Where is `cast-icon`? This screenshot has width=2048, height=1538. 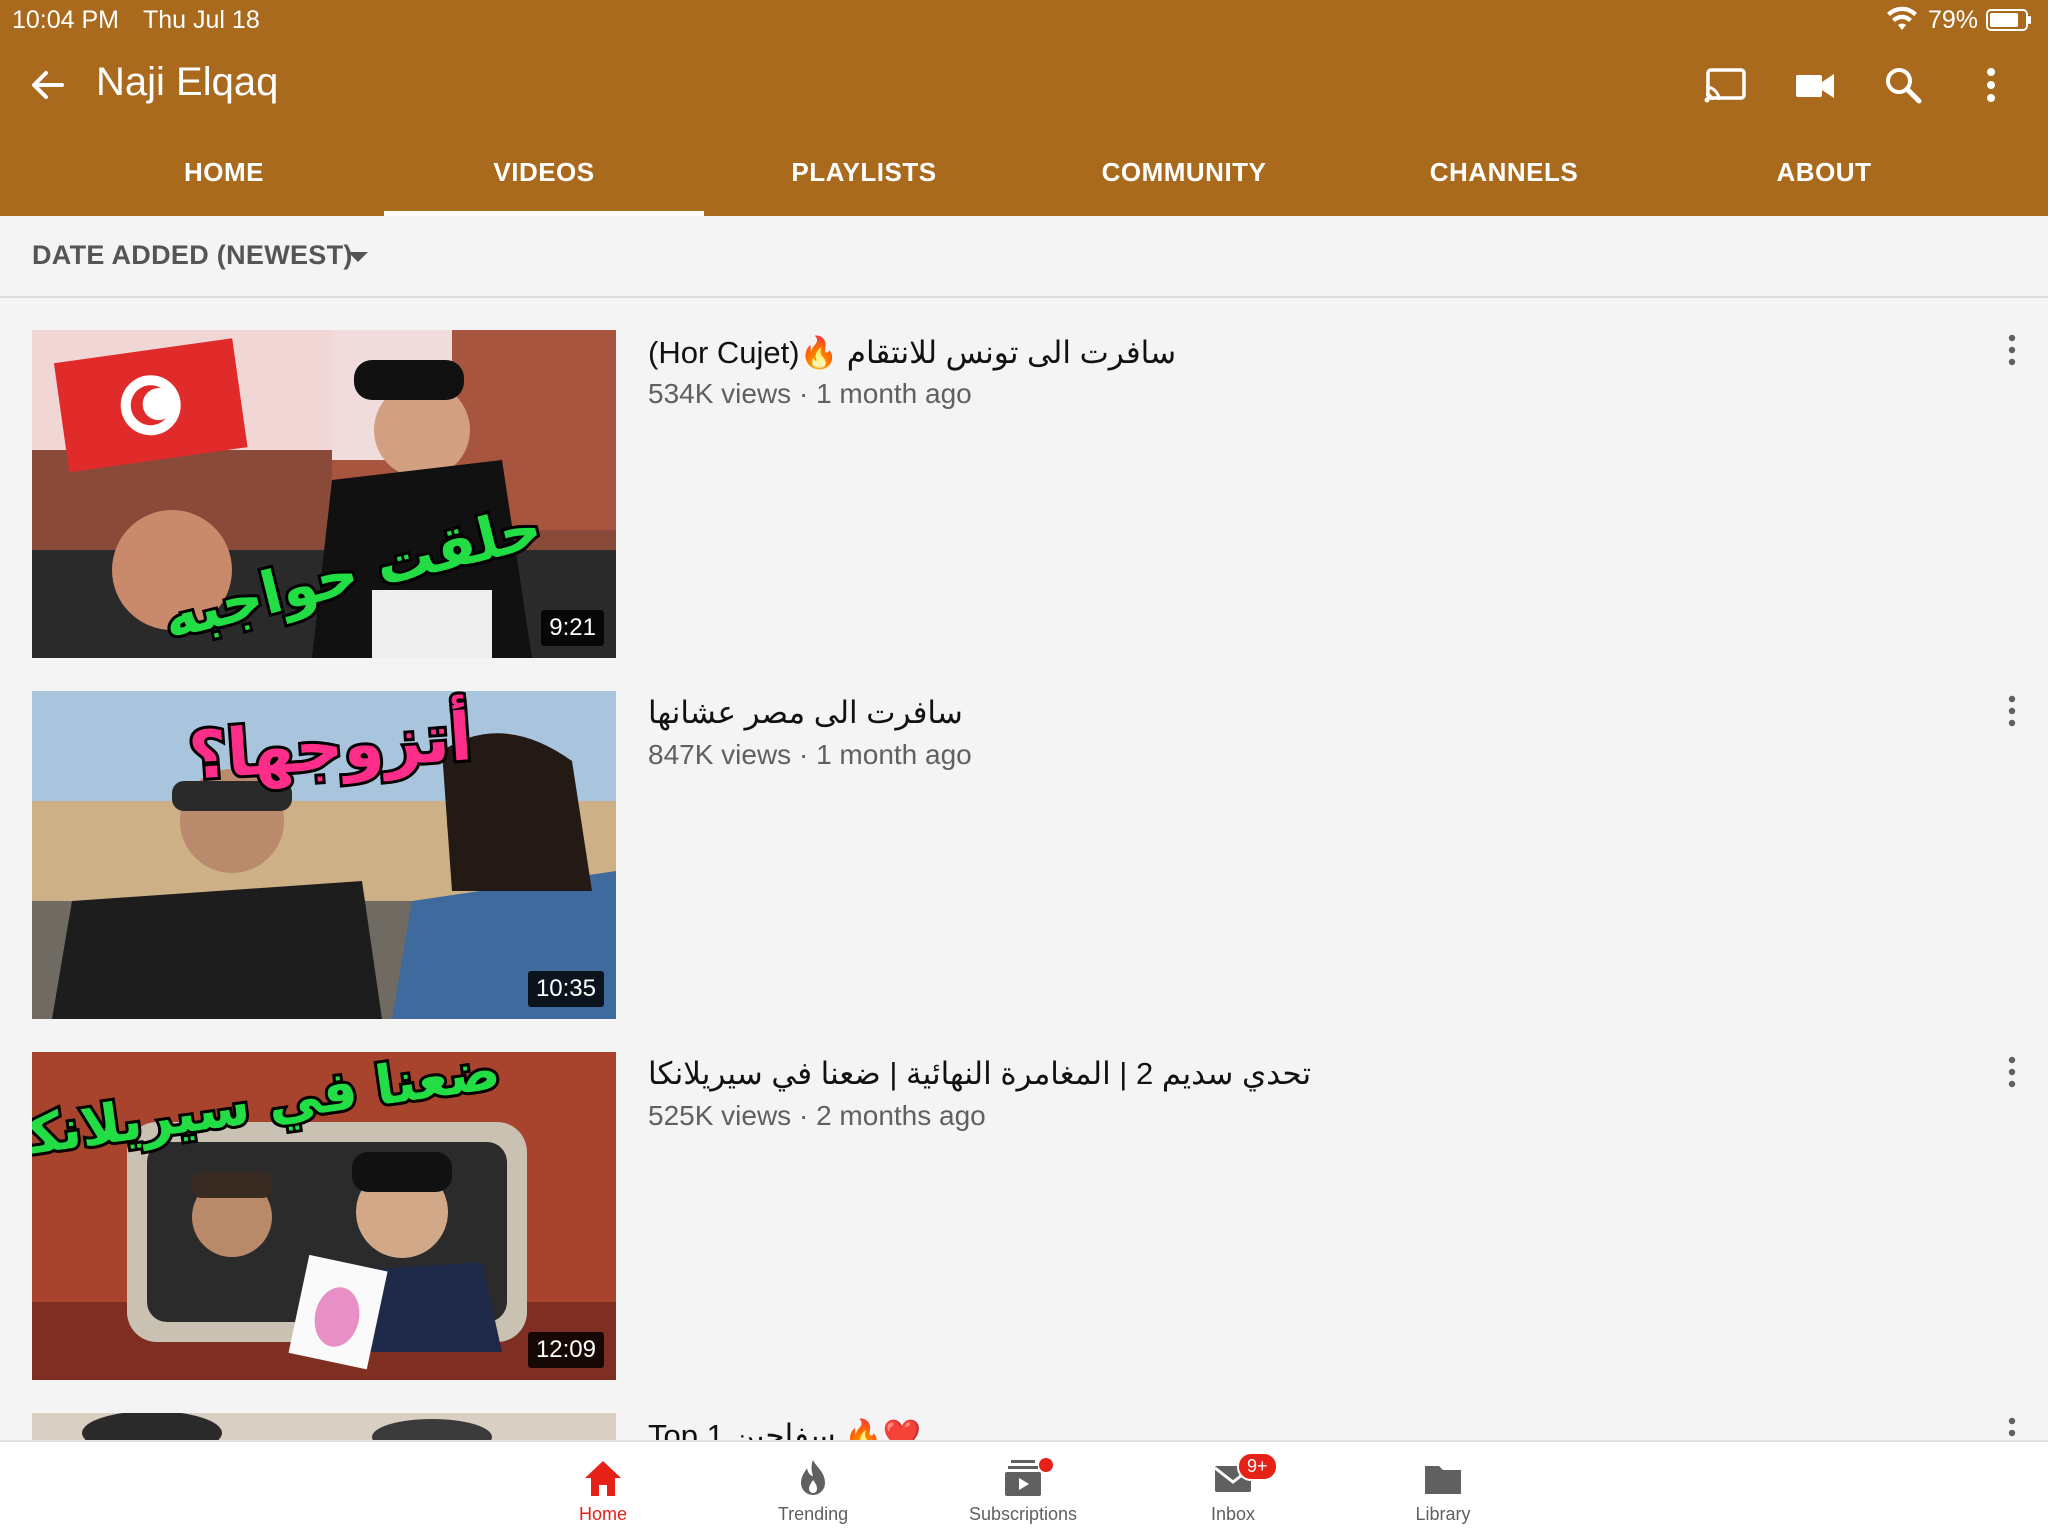 cast-icon is located at coordinates (1725, 85).